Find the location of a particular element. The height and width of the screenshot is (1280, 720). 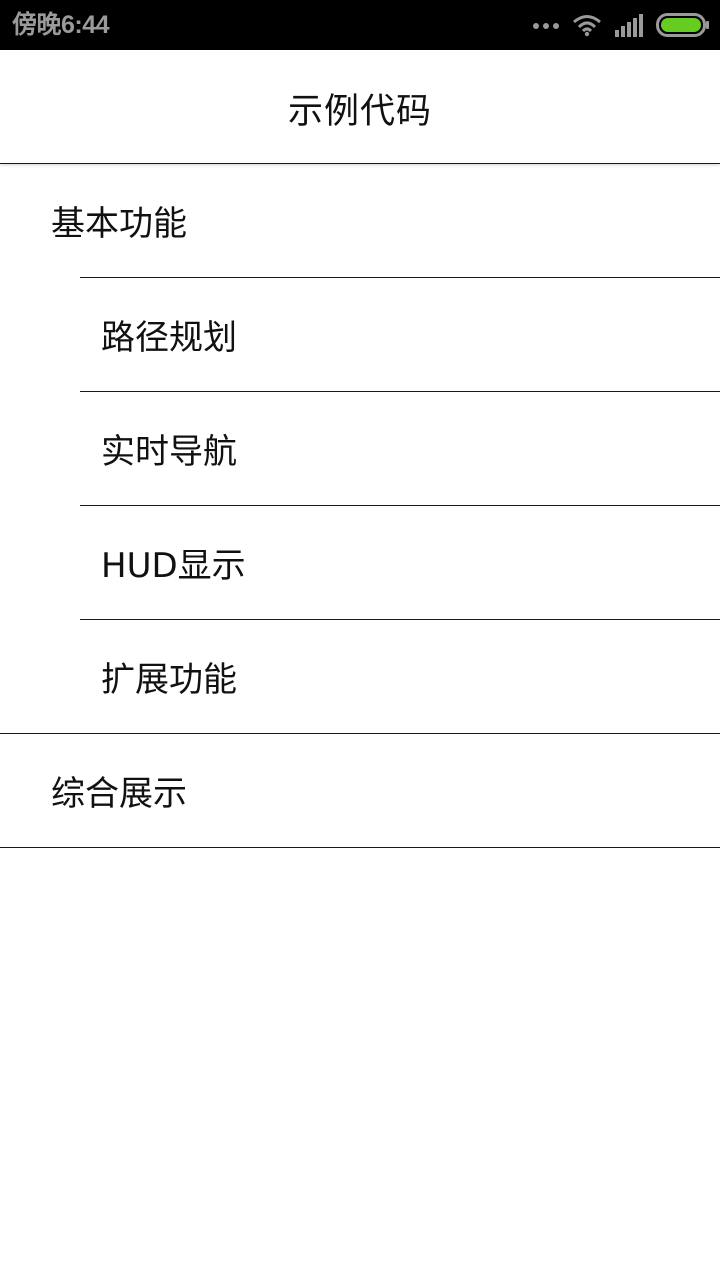

group-basic-features: 基本功能 is located at coordinates (360, 220).